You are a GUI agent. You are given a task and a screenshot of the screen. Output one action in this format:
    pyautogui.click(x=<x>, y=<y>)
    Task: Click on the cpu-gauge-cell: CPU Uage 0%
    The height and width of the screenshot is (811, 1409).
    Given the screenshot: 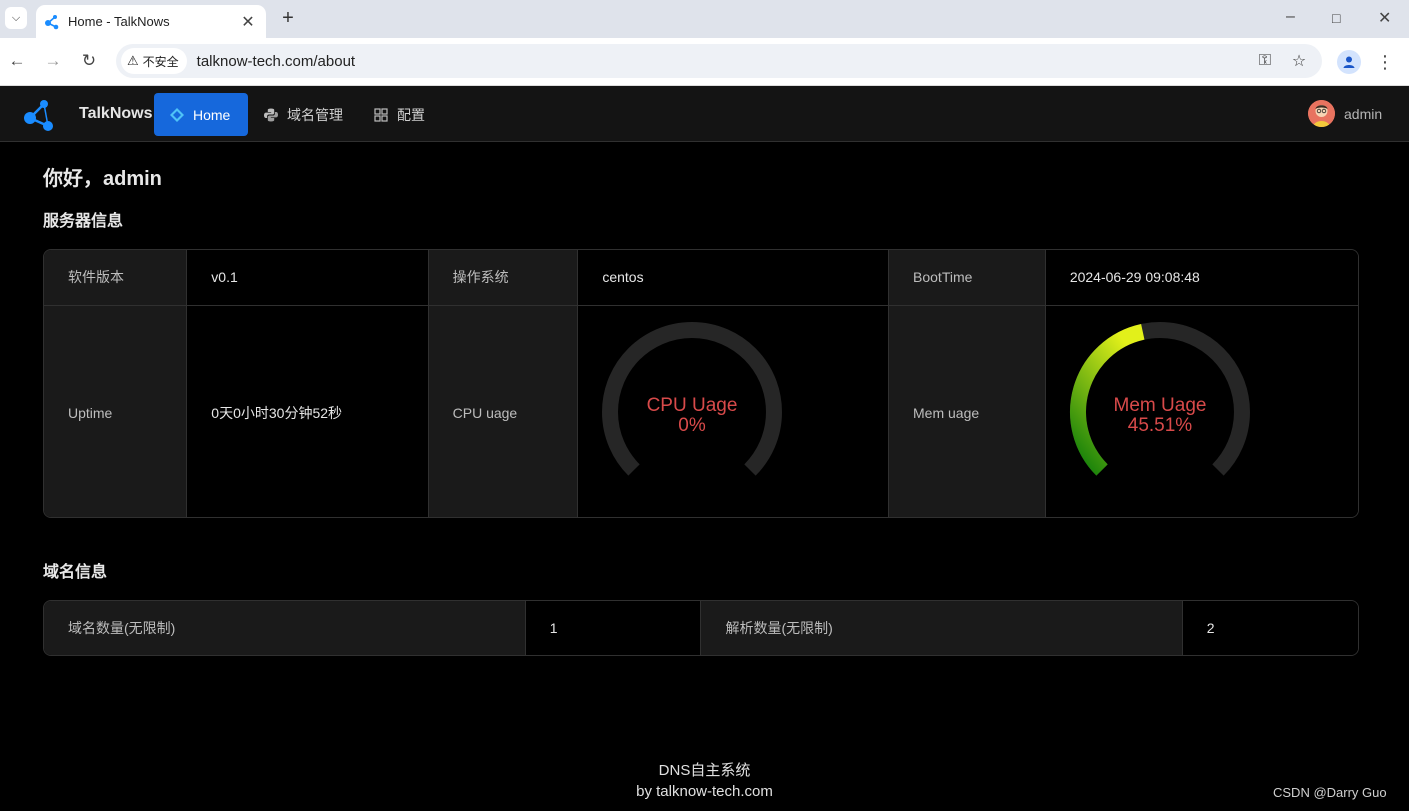 What is the action you would take?
    pyautogui.click(x=733, y=410)
    